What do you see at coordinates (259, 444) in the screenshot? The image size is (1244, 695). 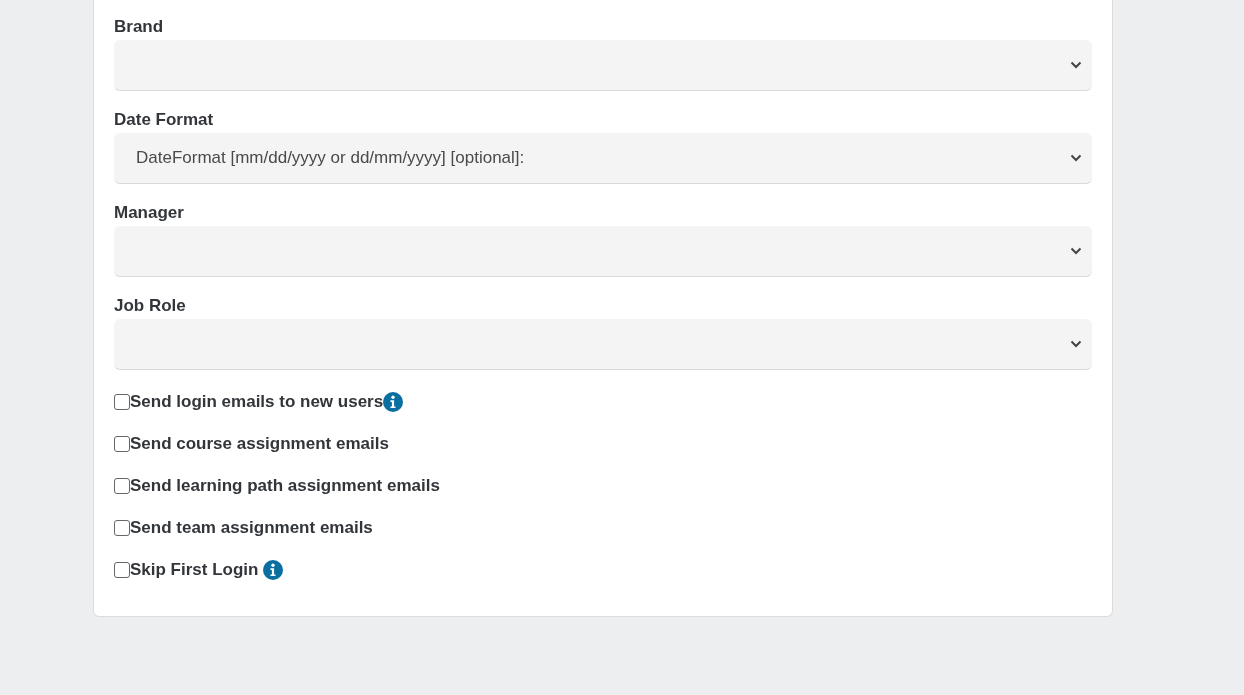 I see `checkbox-label: Send course assignment emails` at bounding box center [259, 444].